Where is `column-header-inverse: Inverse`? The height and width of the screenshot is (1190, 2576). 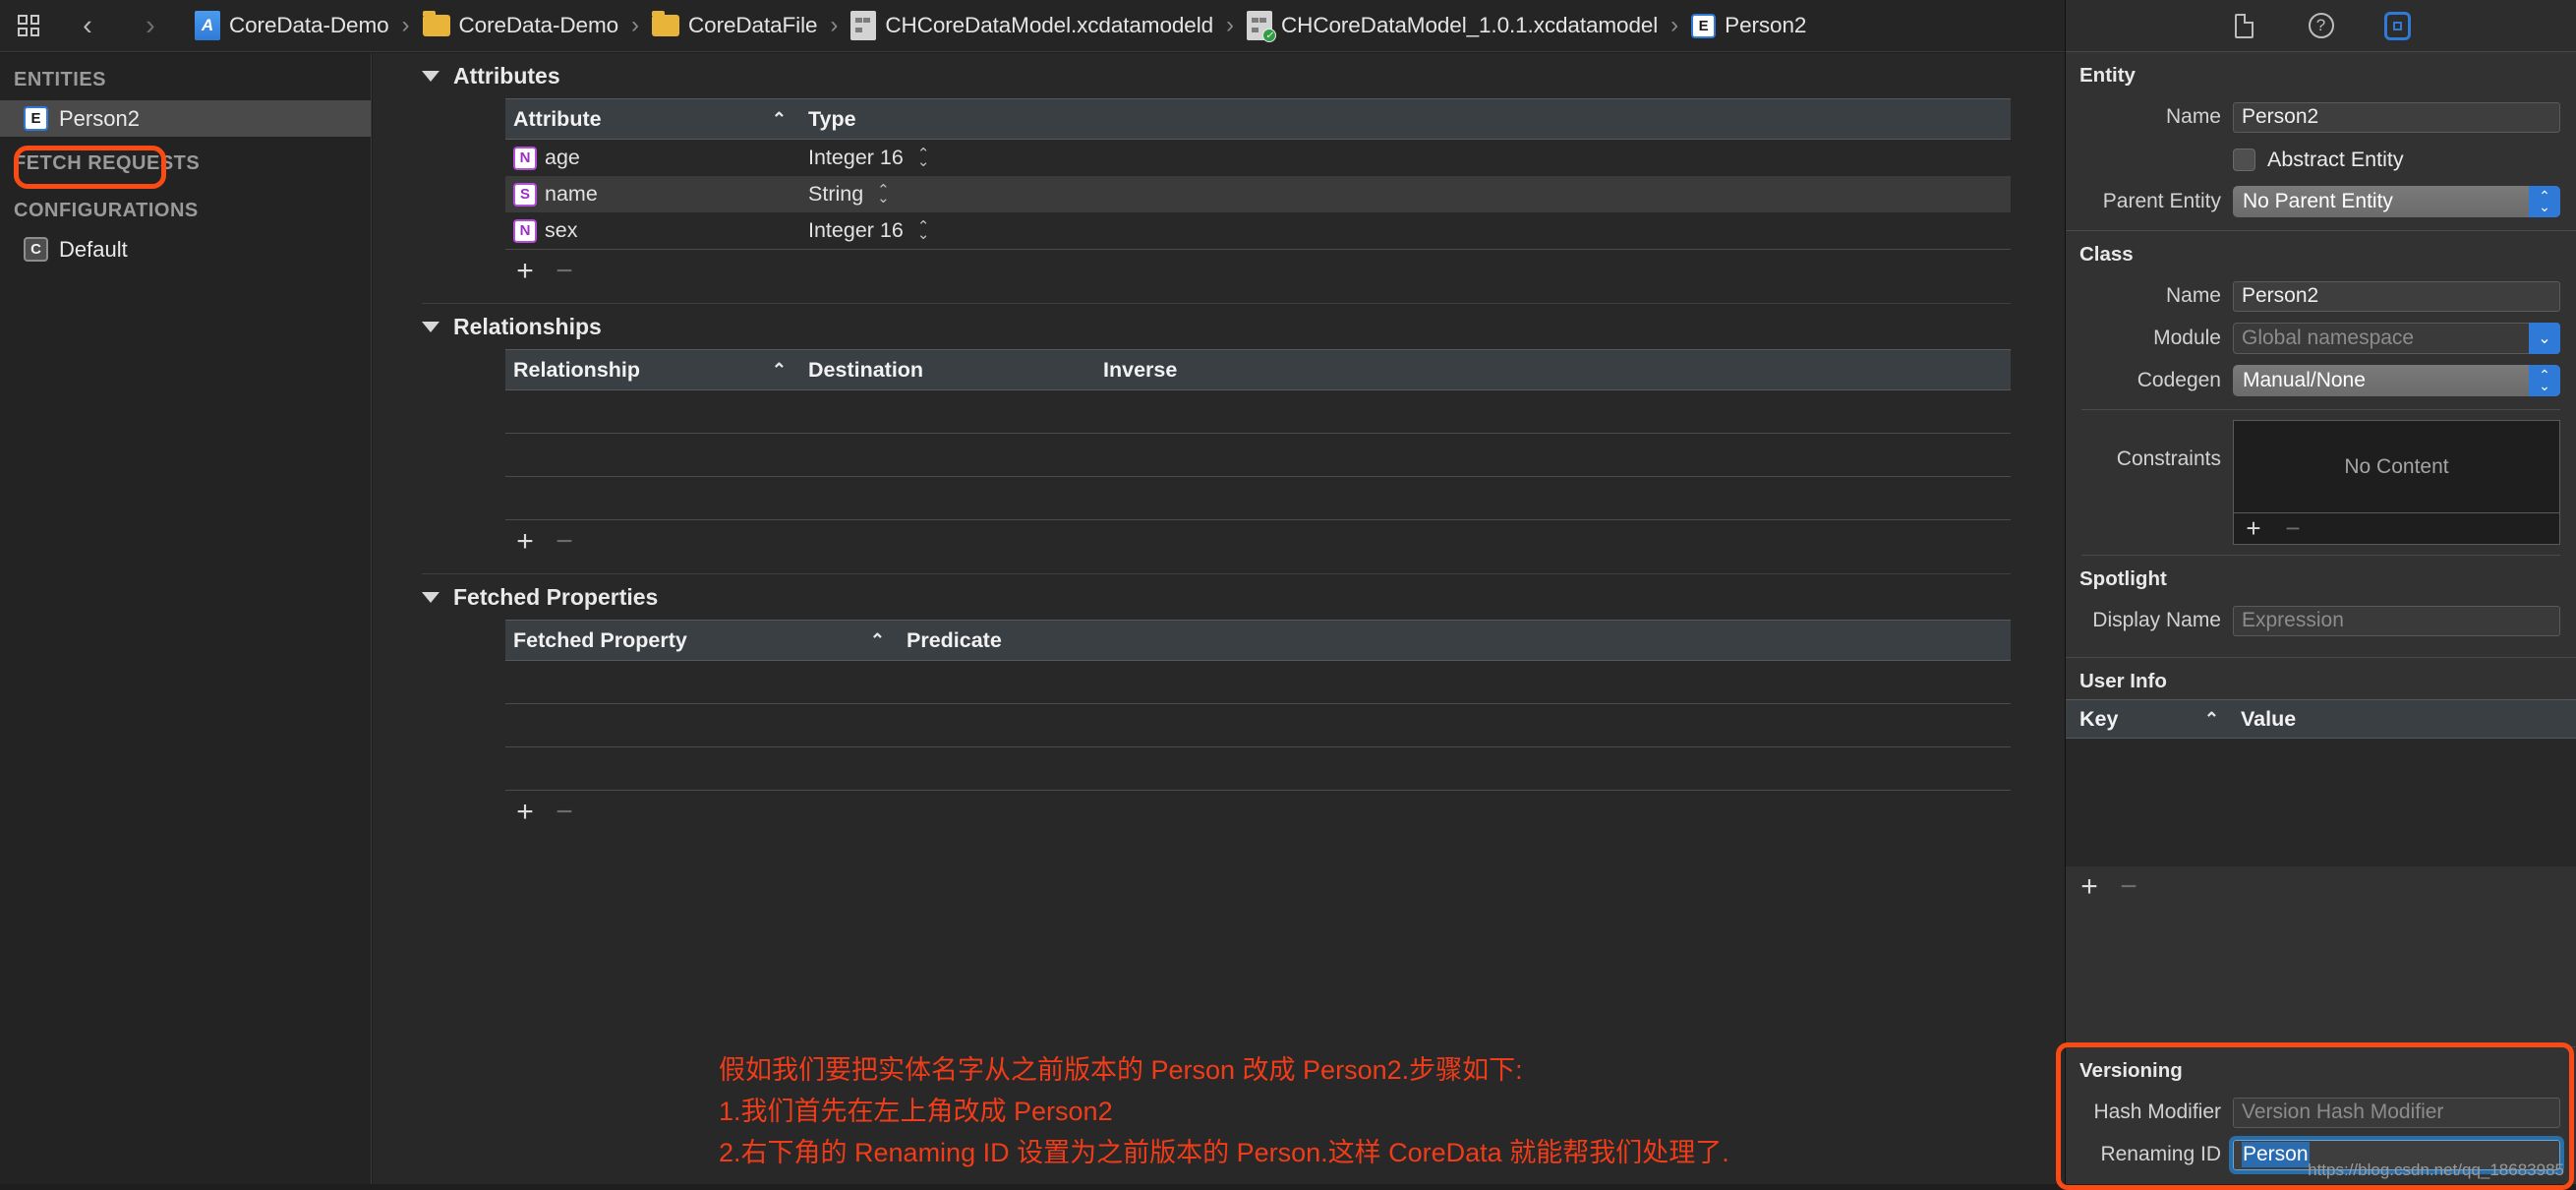
column-header-inverse: Inverse is located at coordinates (1242, 369).